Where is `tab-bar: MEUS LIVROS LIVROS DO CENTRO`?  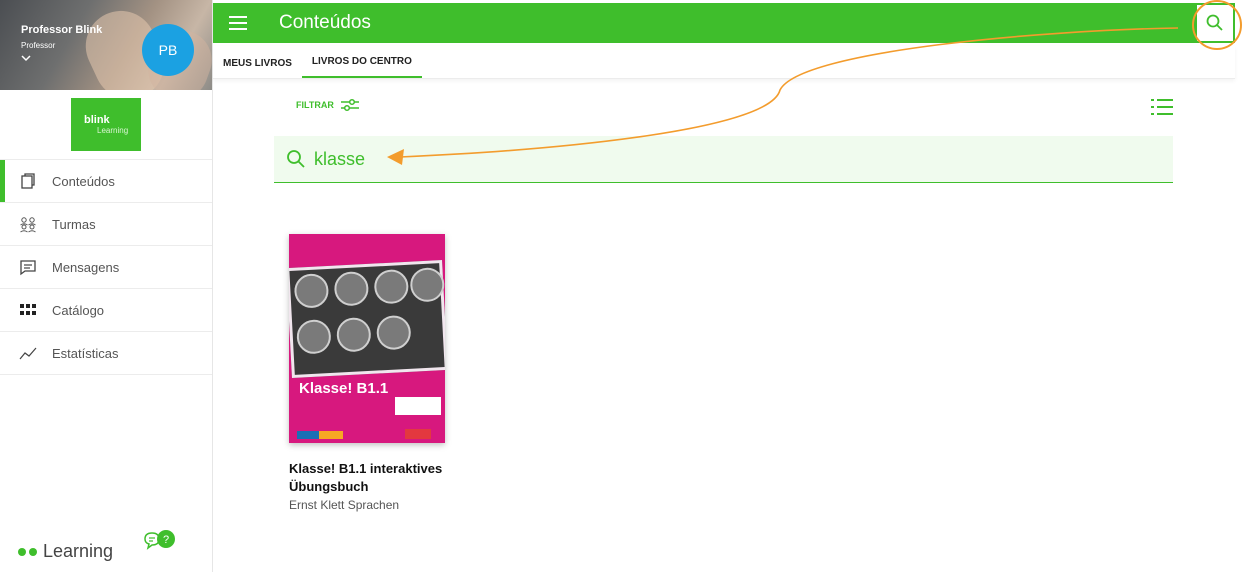
tab-bar: MEUS LIVROS LIVROS DO CENTRO is located at coordinates (724, 62).